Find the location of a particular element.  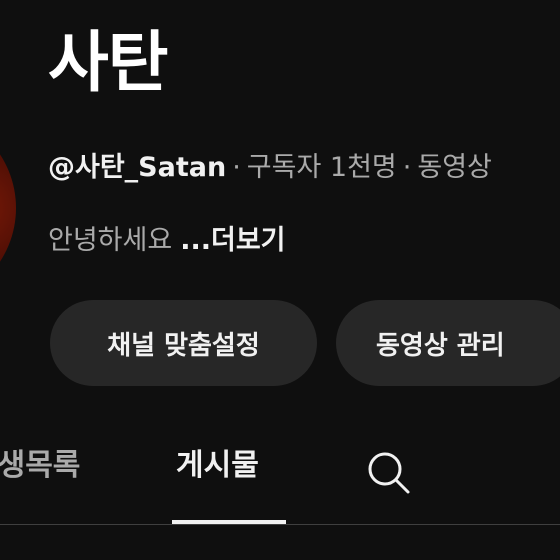

channel-description: 안녕하세요 ...더보기 is located at coordinates (167, 241).